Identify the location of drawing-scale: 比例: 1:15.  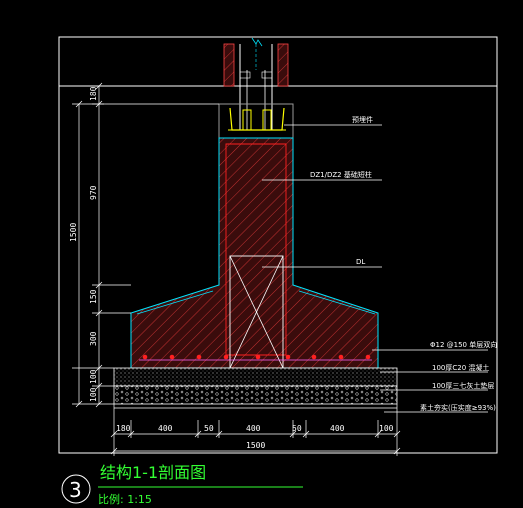
(125, 499).